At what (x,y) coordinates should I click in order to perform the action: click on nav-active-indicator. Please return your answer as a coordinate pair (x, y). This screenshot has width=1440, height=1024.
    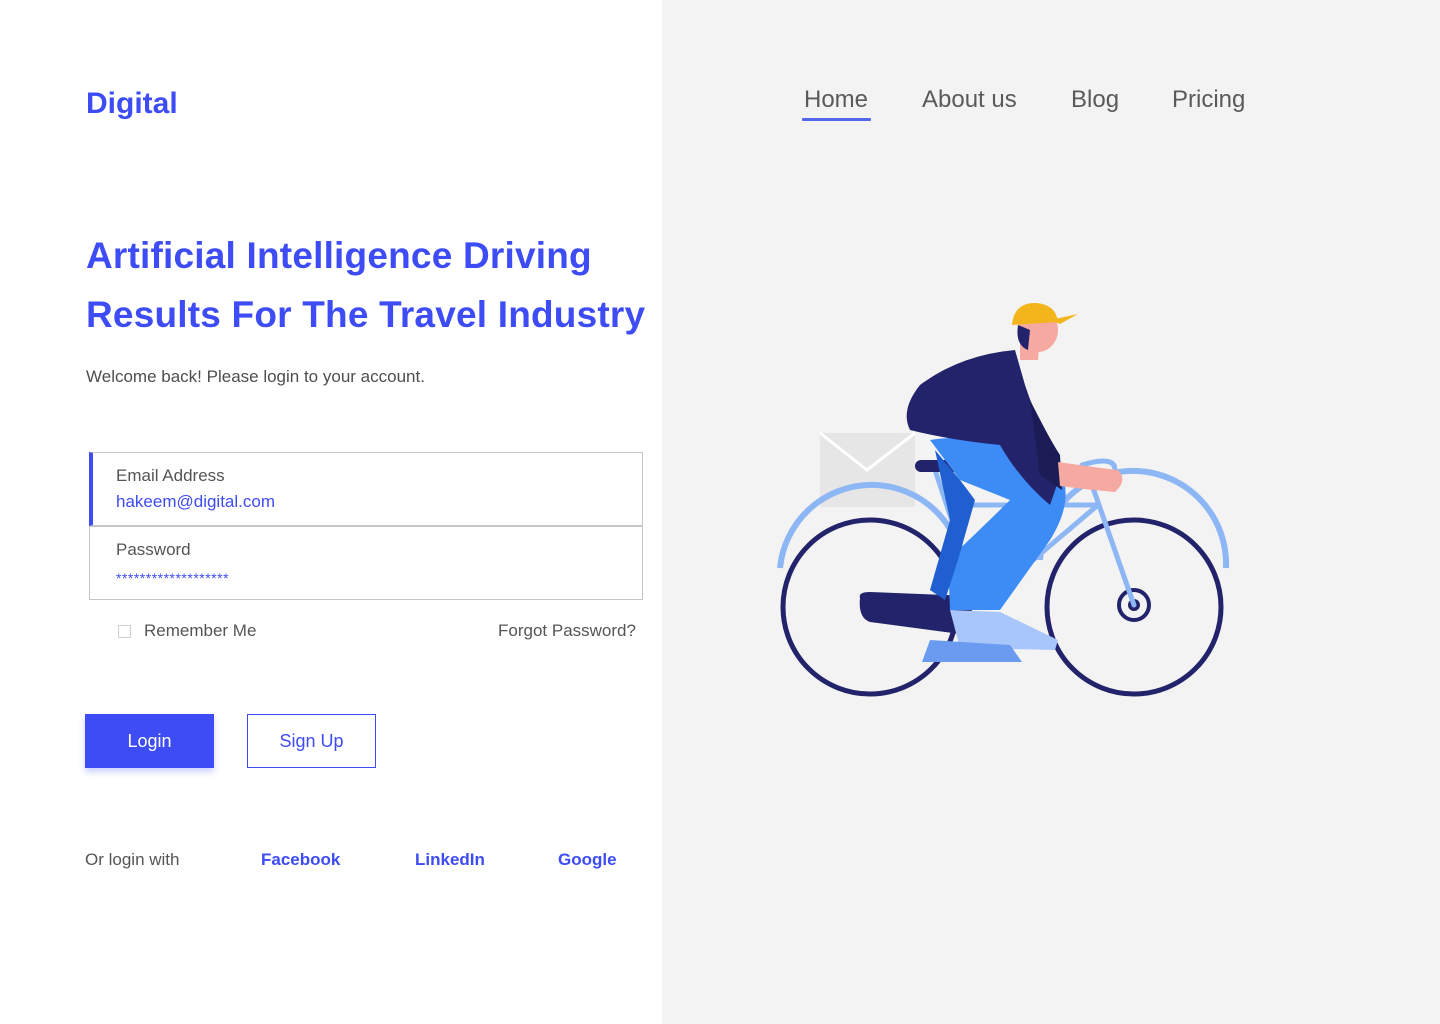
    Looking at the image, I should click on (836, 119).